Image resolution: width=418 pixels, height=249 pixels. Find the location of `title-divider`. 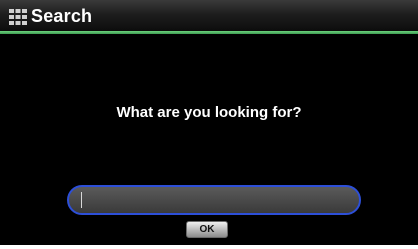

title-divider is located at coordinates (209, 32).